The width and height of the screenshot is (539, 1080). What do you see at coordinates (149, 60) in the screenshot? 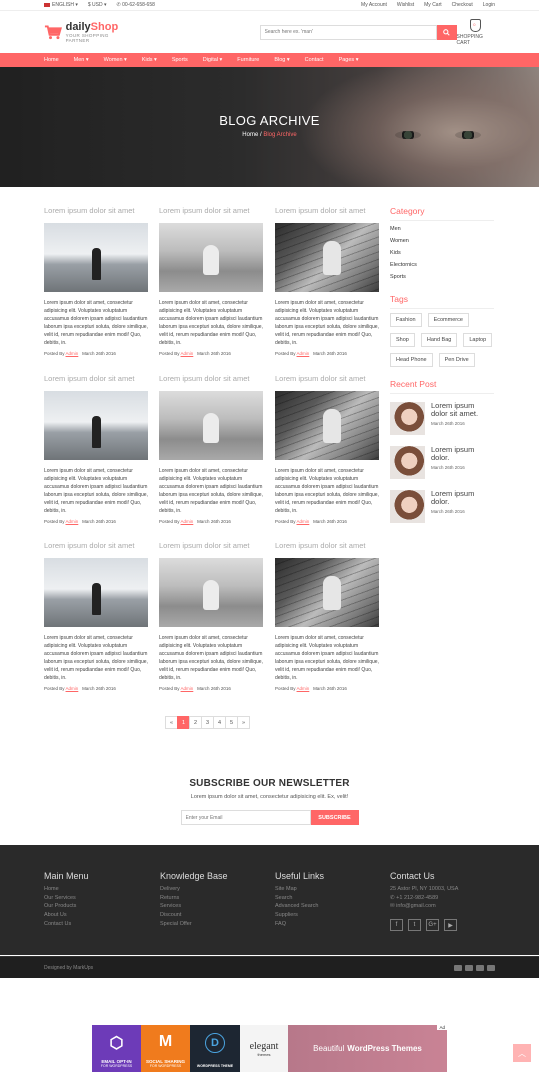
I see `nav-kids: Kids ▾` at bounding box center [149, 60].